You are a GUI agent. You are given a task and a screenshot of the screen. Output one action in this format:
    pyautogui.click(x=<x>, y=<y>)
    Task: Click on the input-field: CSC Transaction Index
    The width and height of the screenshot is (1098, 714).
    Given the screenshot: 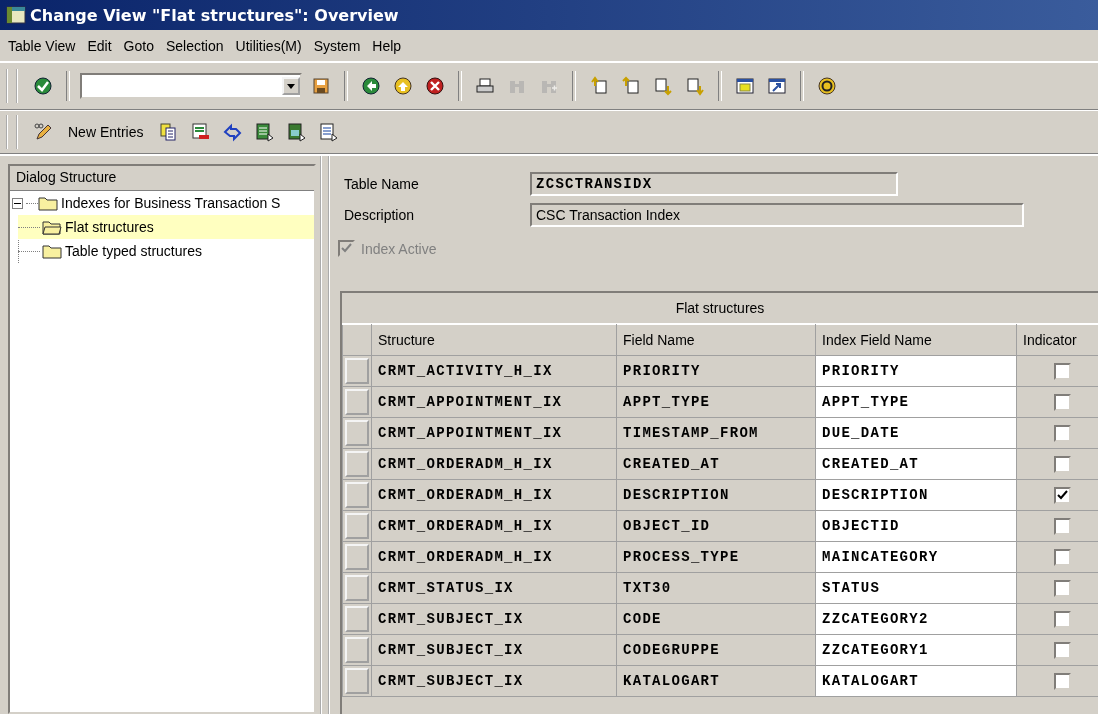 What is the action you would take?
    pyautogui.click(x=777, y=214)
    